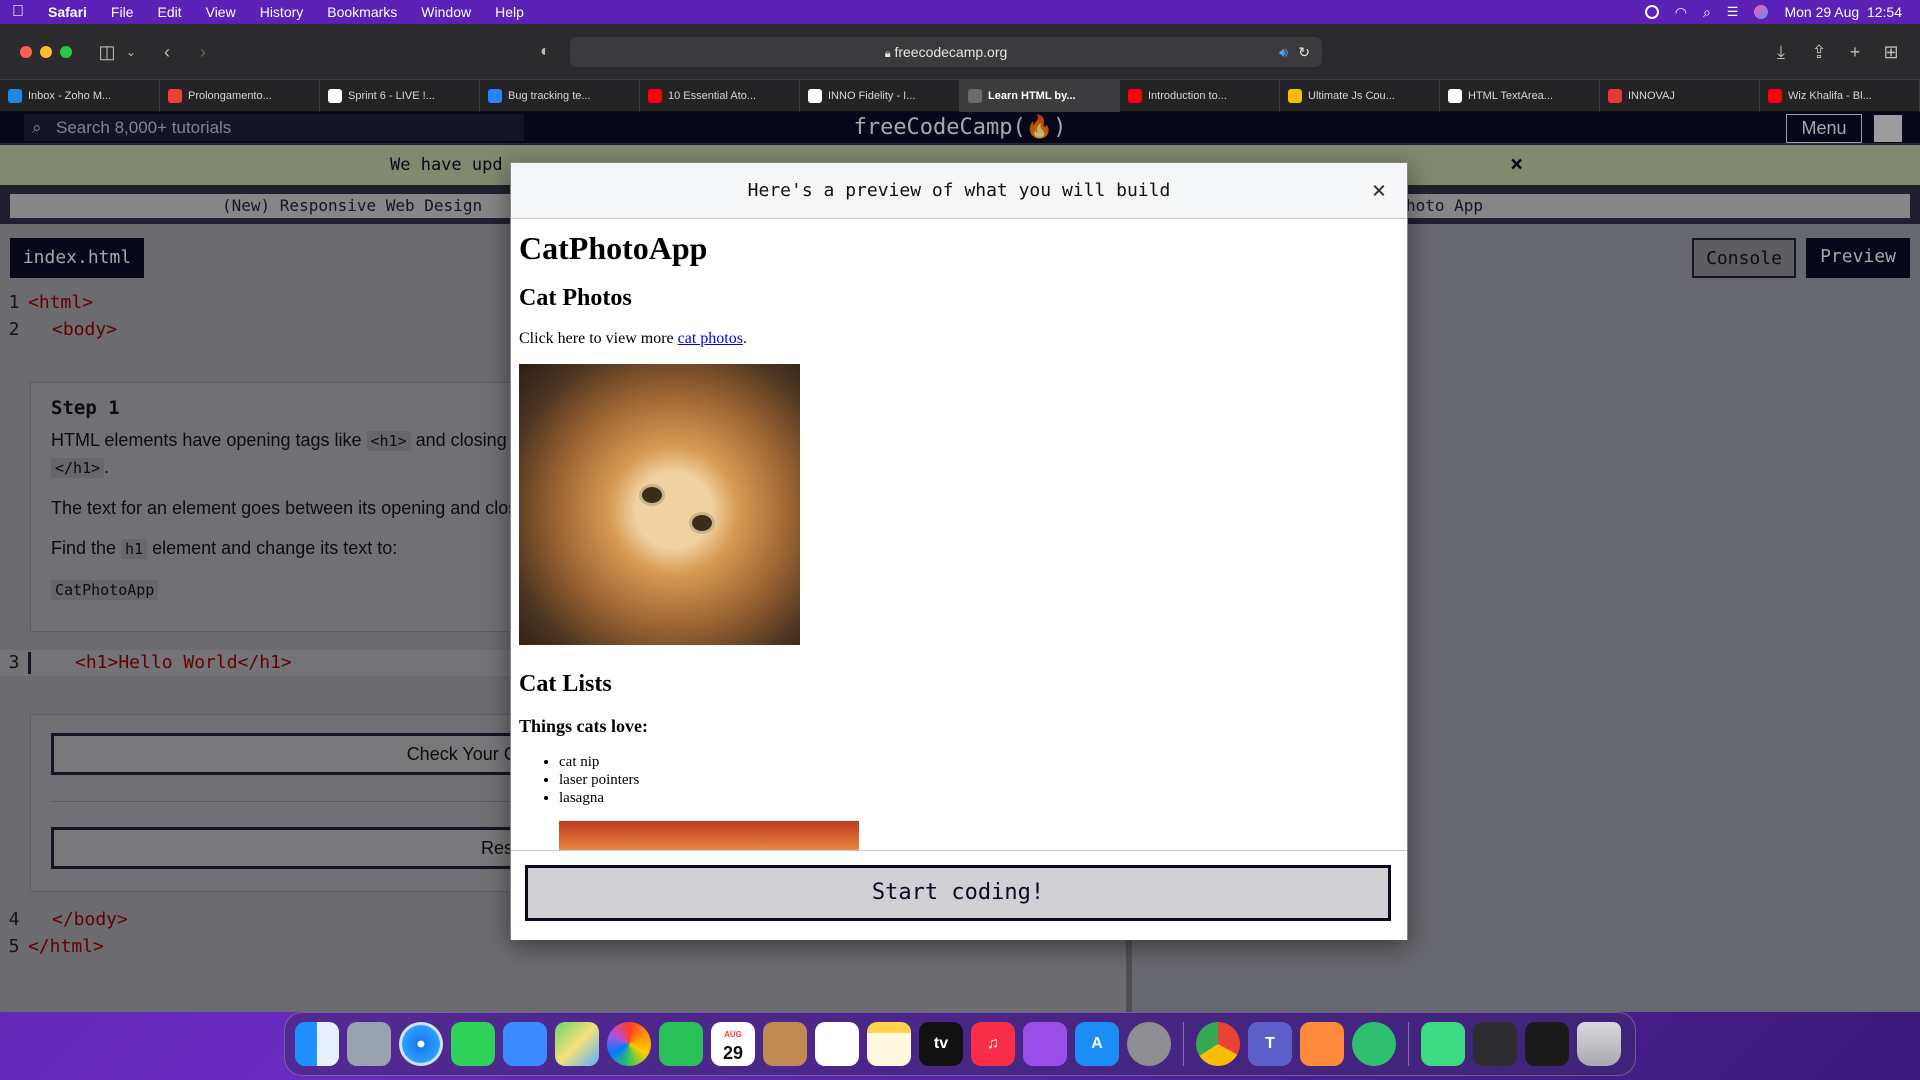 Image resolution: width=1920 pixels, height=1080 pixels. I want to click on menu-history: History, so click(282, 12).